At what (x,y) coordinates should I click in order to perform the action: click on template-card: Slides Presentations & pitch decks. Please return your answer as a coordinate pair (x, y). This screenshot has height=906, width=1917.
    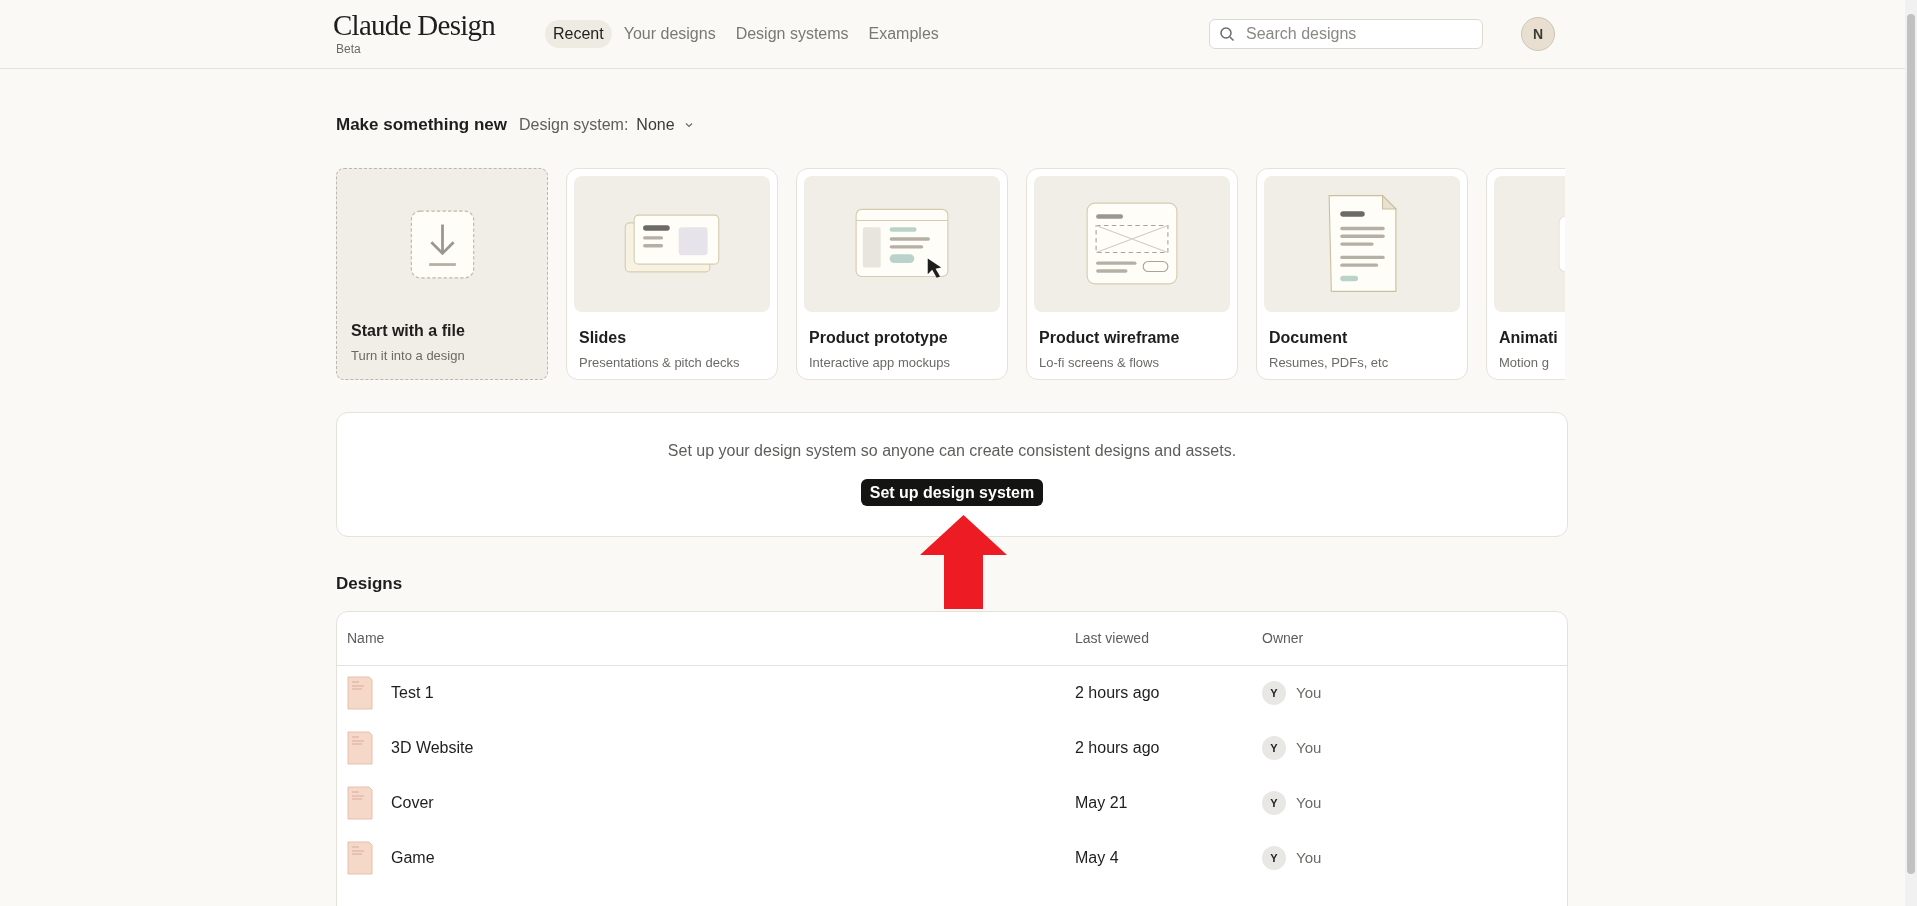
    Looking at the image, I should click on (672, 274).